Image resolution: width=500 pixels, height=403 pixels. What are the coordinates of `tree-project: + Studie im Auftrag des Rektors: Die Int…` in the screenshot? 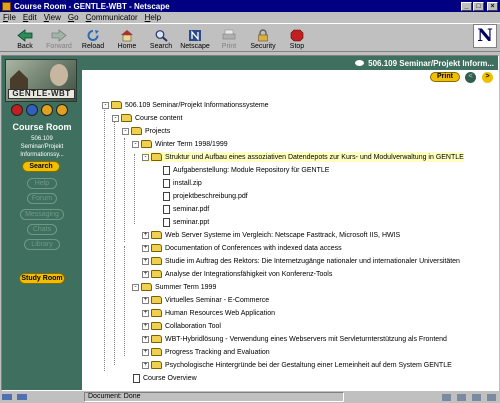 It's located at (301, 261).